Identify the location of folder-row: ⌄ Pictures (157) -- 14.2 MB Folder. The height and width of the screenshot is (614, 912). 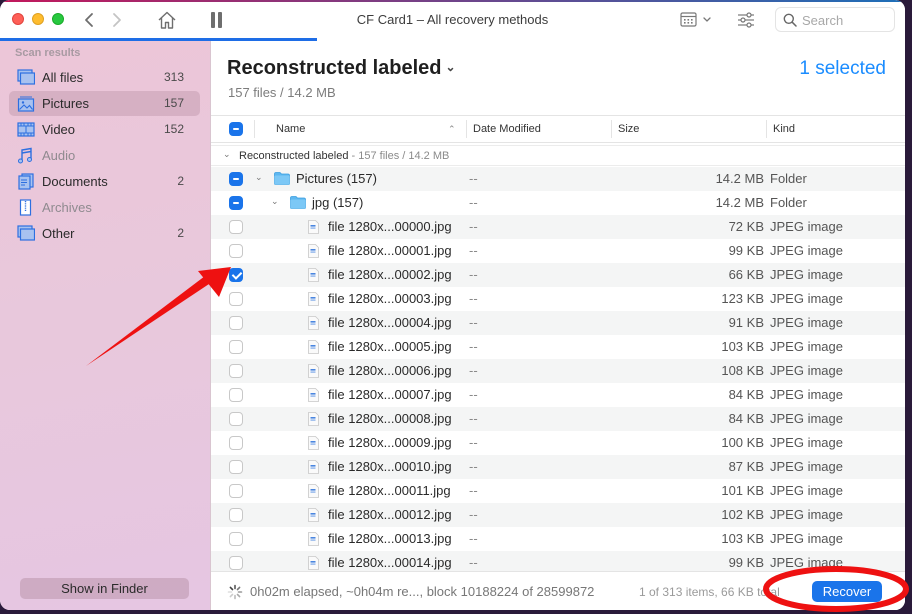
(558, 179).